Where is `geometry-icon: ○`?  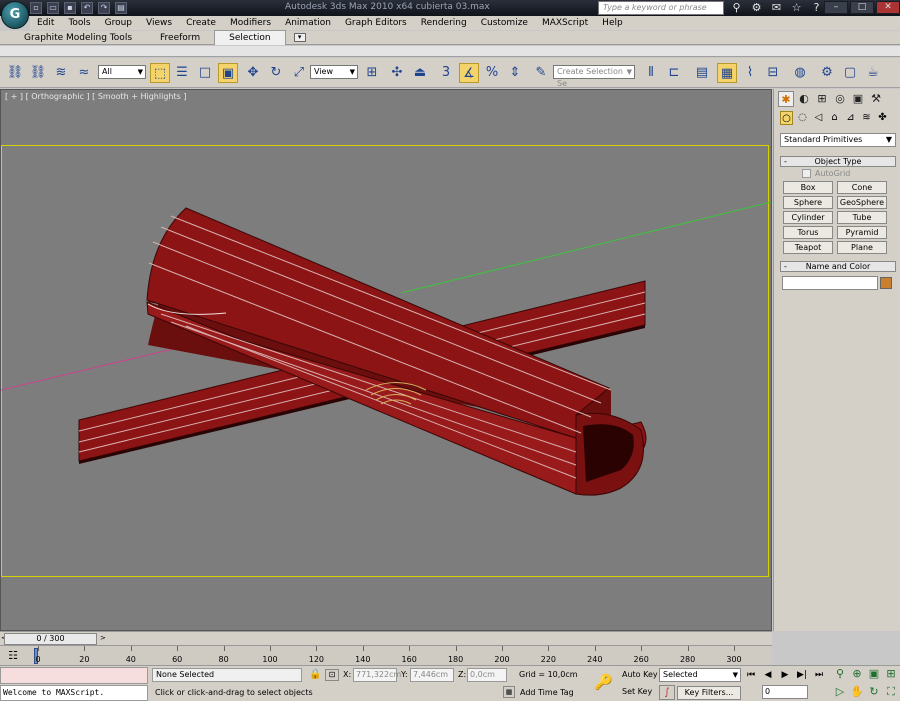
geometry-icon: ○ is located at coordinates (786, 118).